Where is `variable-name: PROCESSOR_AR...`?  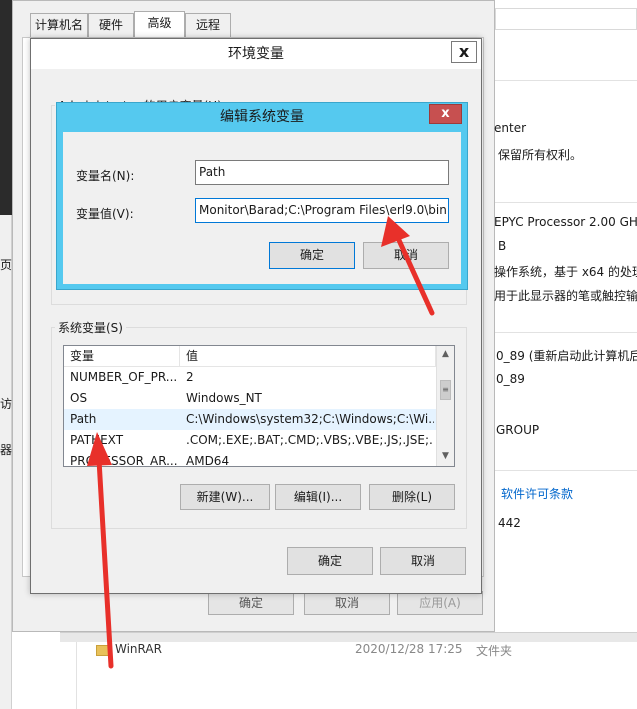 variable-name: PROCESSOR_AR... is located at coordinates (124, 460).